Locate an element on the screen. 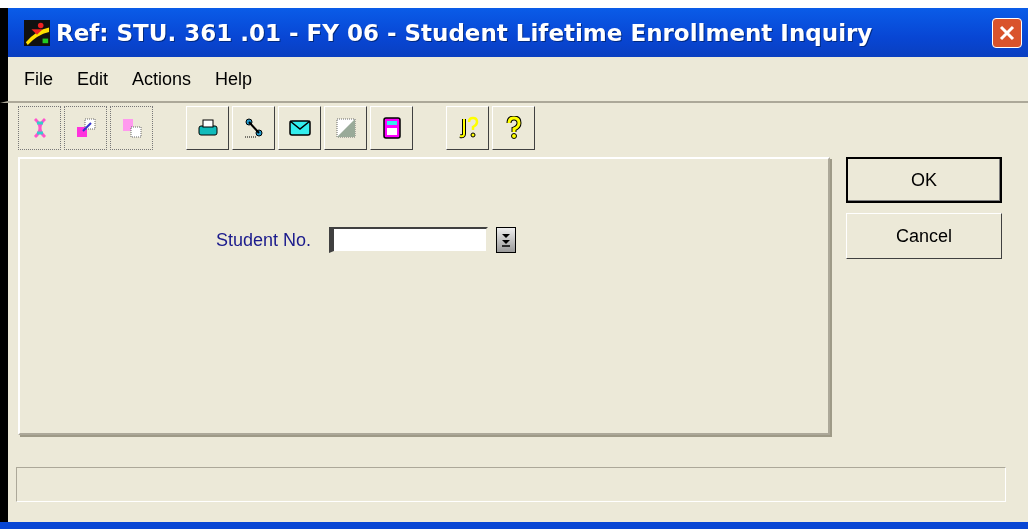 The width and height of the screenshot is (1028, 529). app-logo-icon is located at coordinates (37, 32).